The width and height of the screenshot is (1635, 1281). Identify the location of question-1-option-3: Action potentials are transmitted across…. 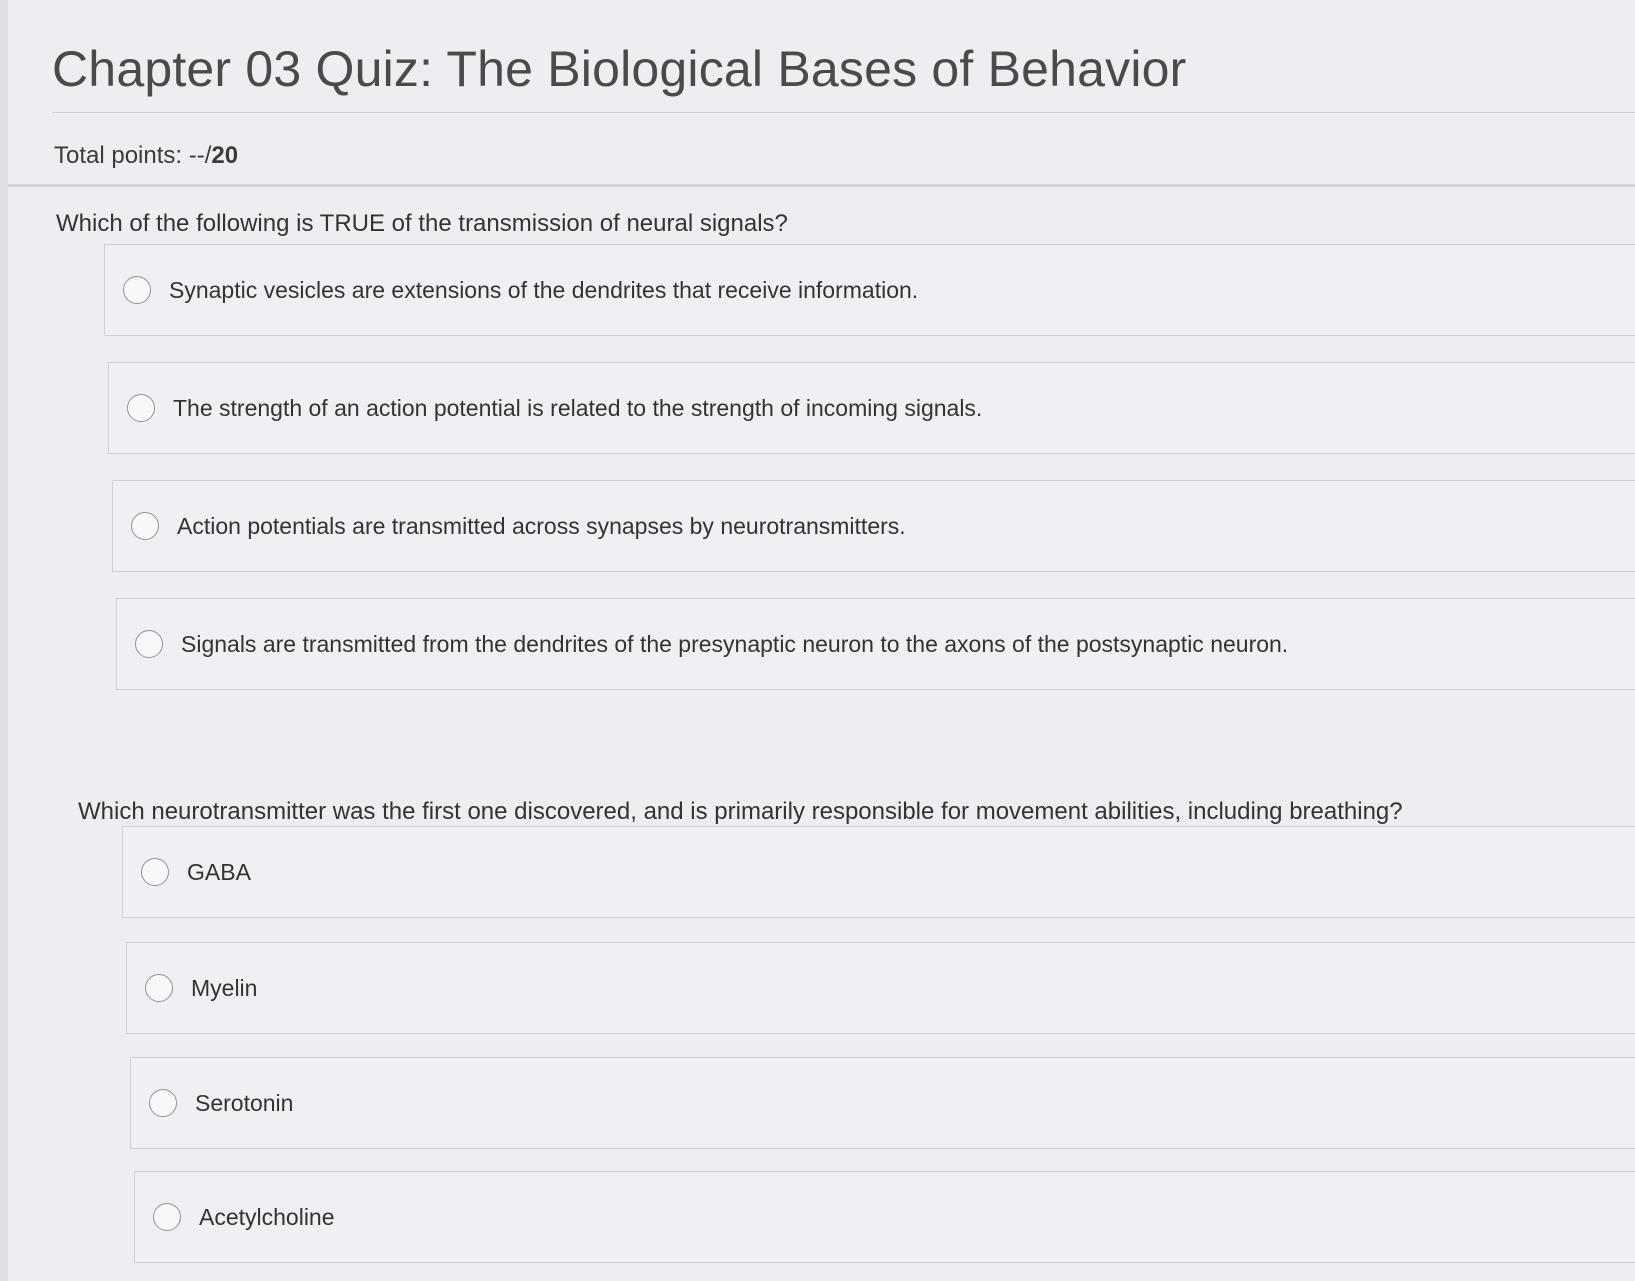
(873, 526).